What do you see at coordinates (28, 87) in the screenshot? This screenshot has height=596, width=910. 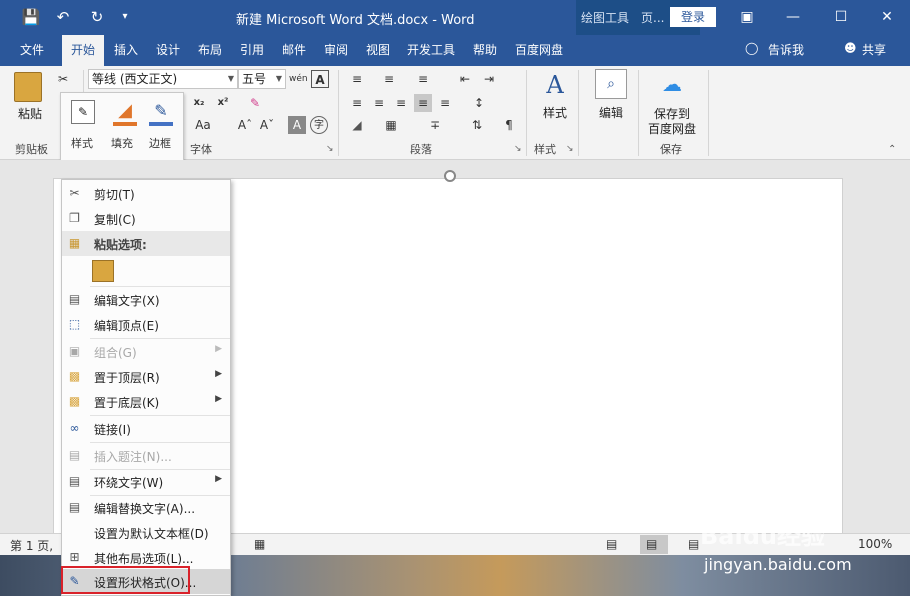 I see `paste-icon` at bounding box center [28, 87].